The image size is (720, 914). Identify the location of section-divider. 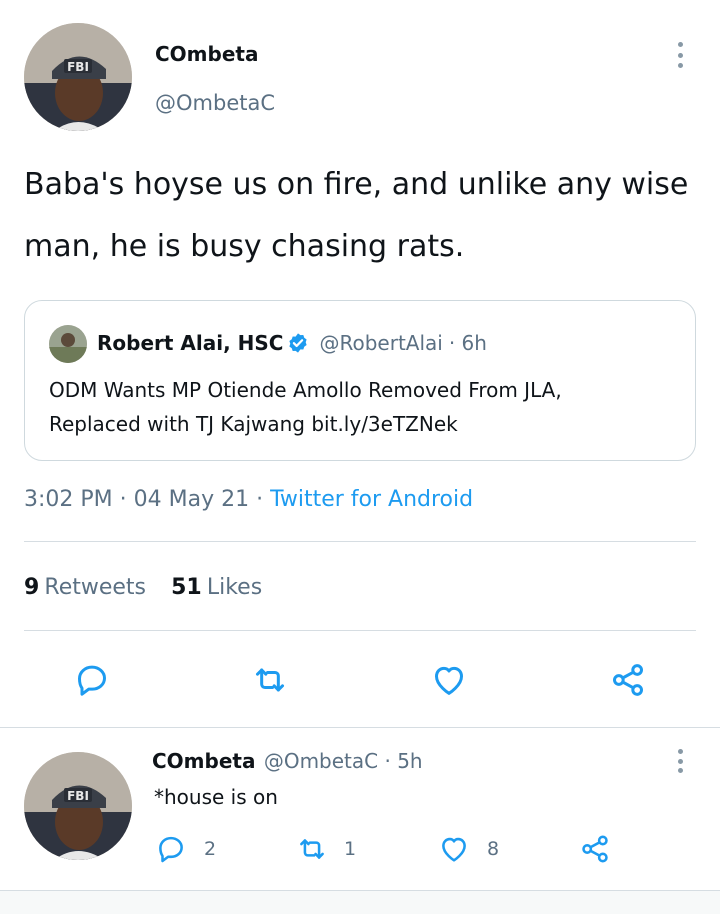
(360, 727).